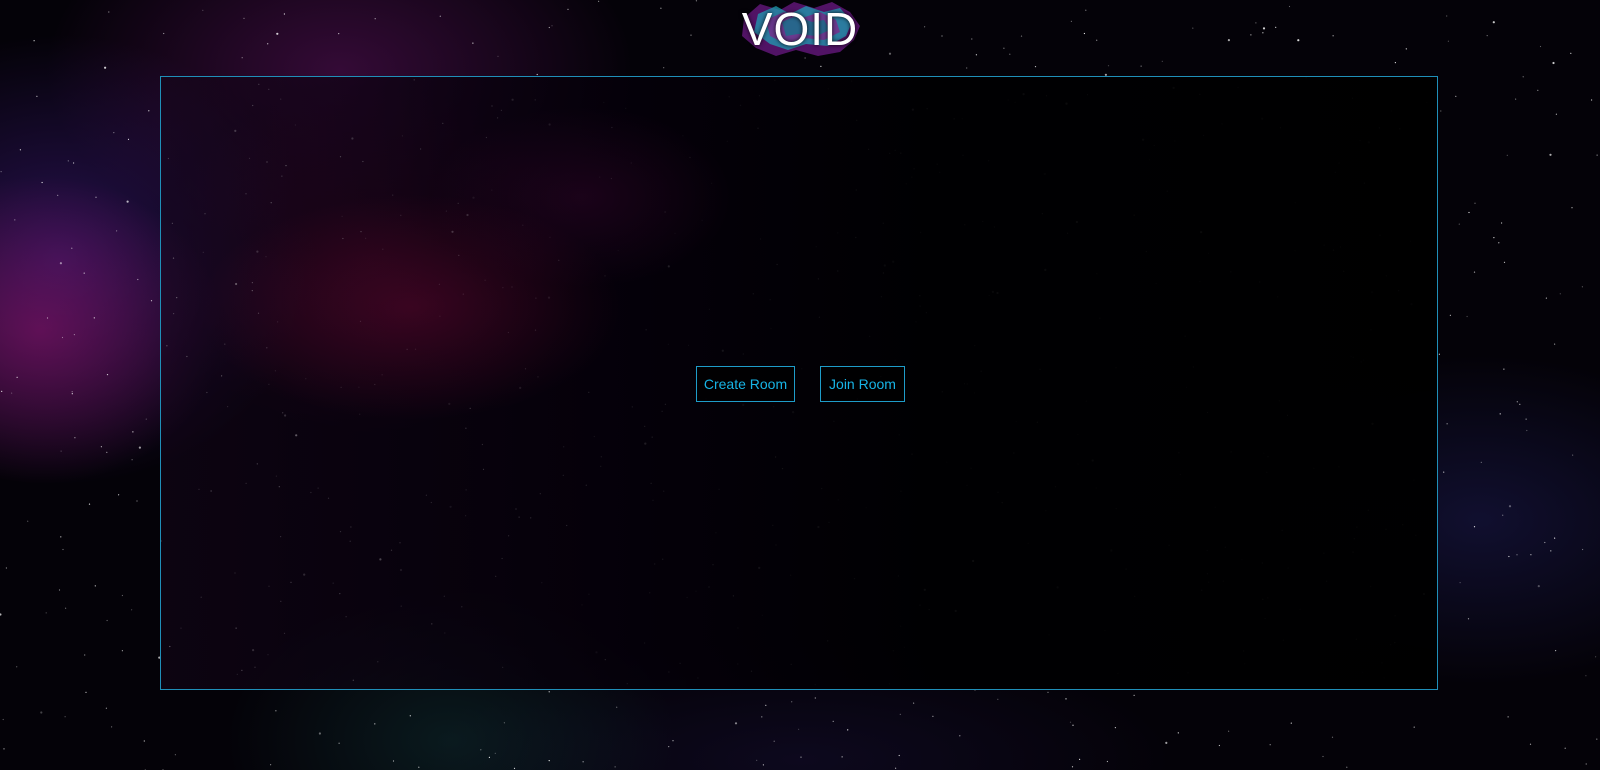  What do you see at coordinates (745, 384) in the screenshot?
I see `create-room-button: Create Room` at bounding box center [745, 384].